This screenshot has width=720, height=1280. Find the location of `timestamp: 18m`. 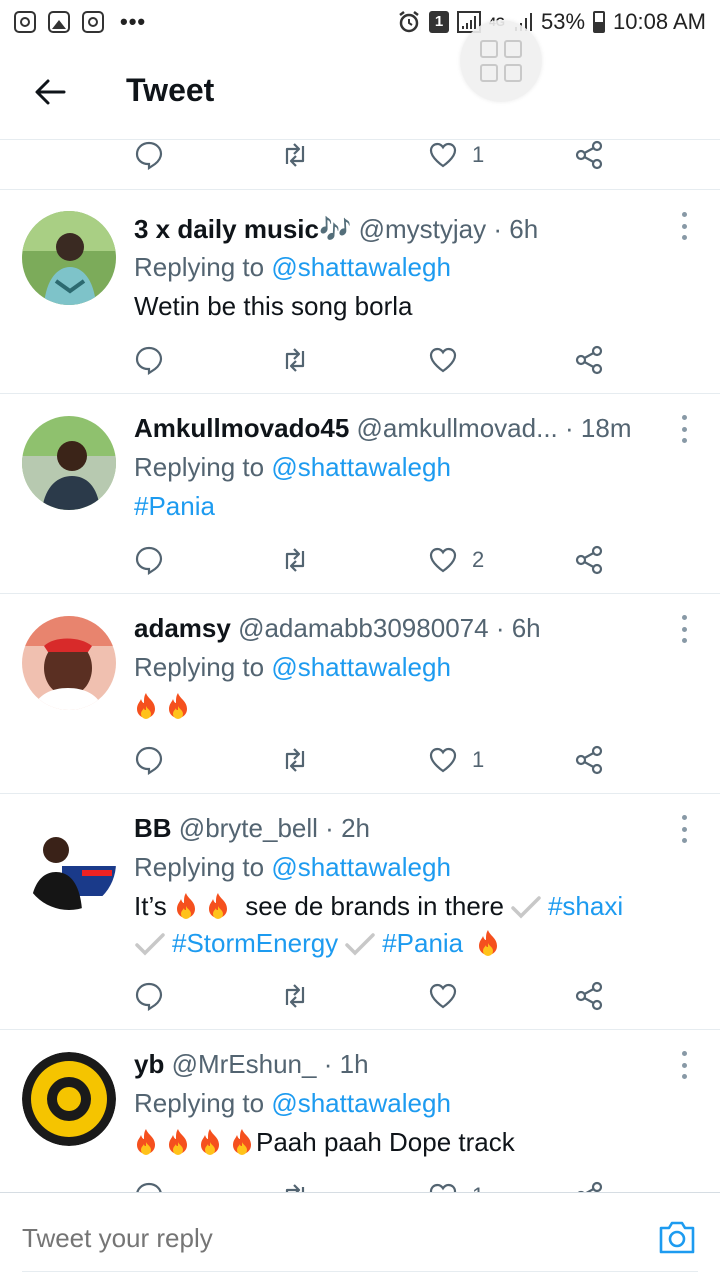

timestamp: 18m is located at coordinates (606, 428).